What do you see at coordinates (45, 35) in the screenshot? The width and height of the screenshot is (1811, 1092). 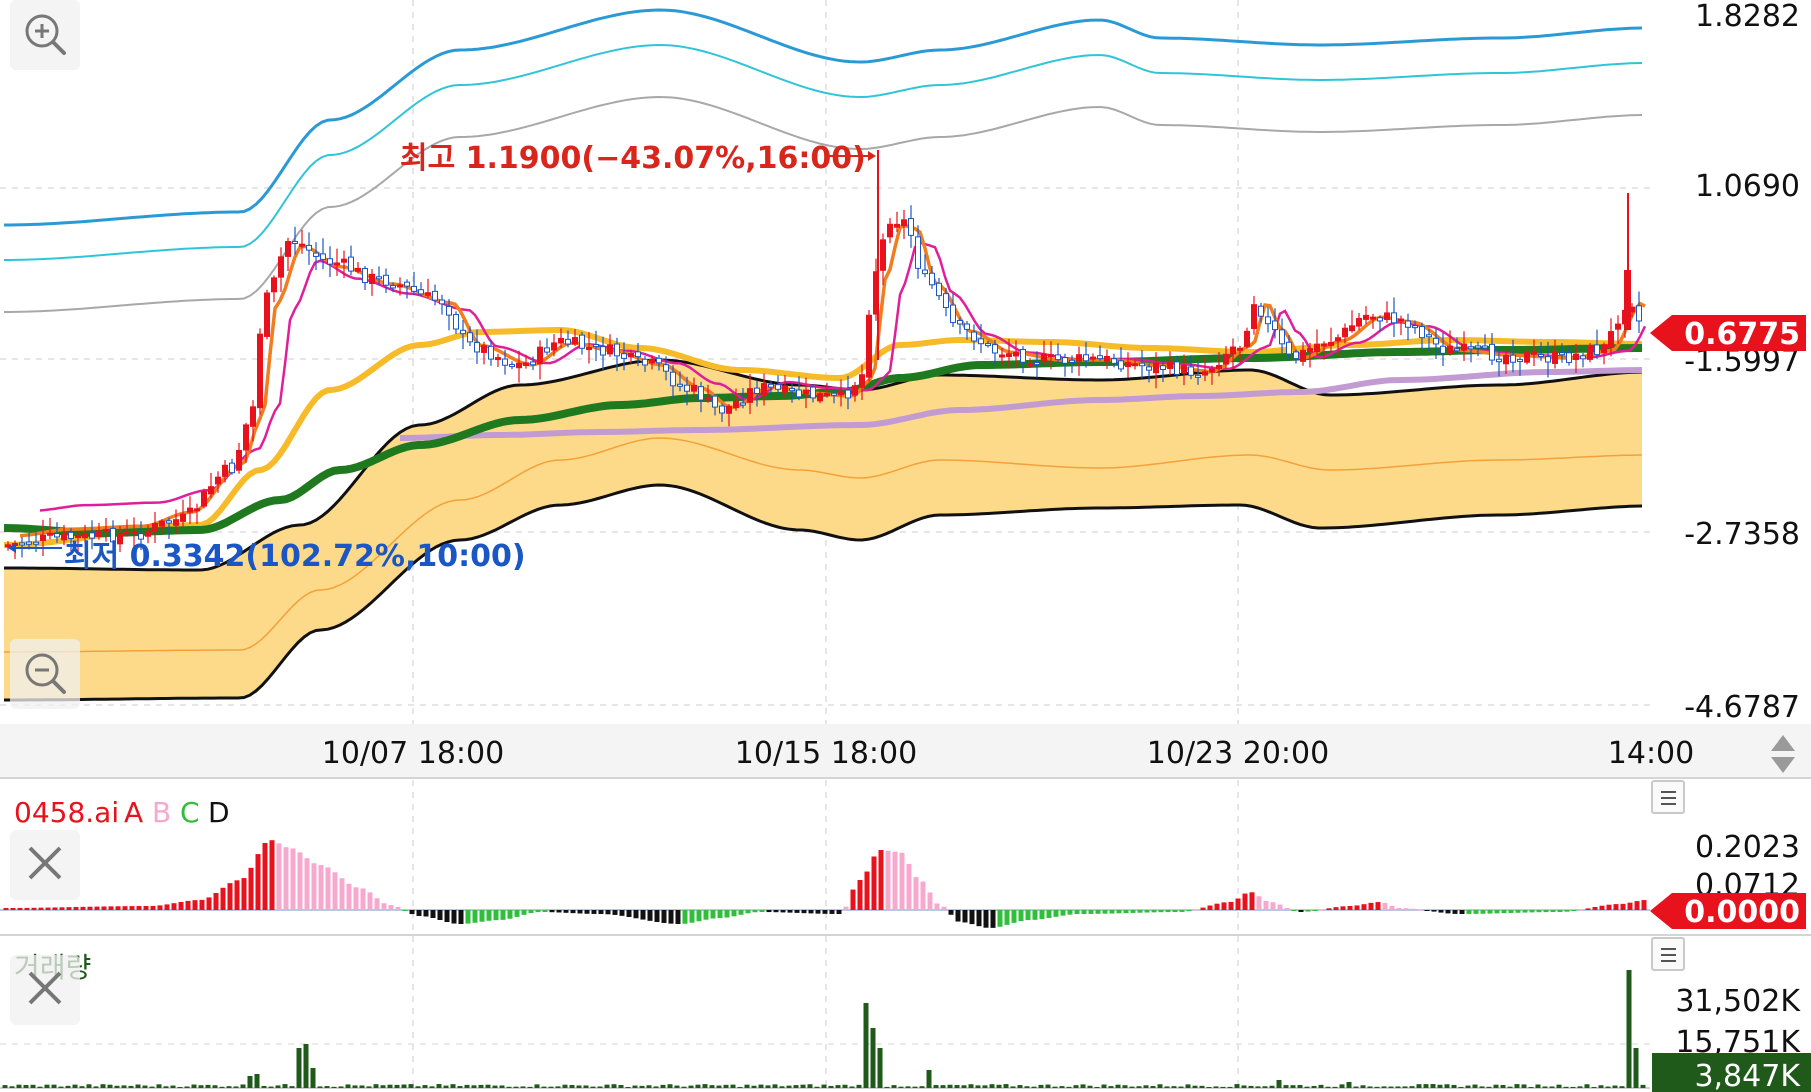 I see `zoom-in-button` at bounding box center [45, 35].